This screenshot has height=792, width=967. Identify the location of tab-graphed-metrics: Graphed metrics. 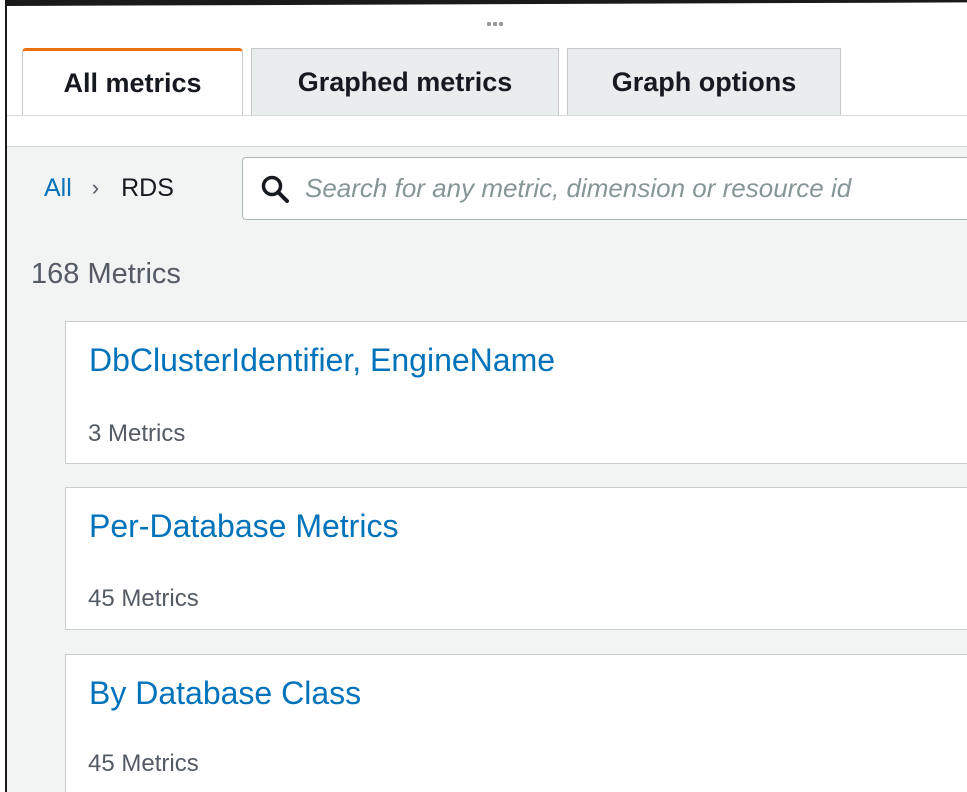
(405, 81).